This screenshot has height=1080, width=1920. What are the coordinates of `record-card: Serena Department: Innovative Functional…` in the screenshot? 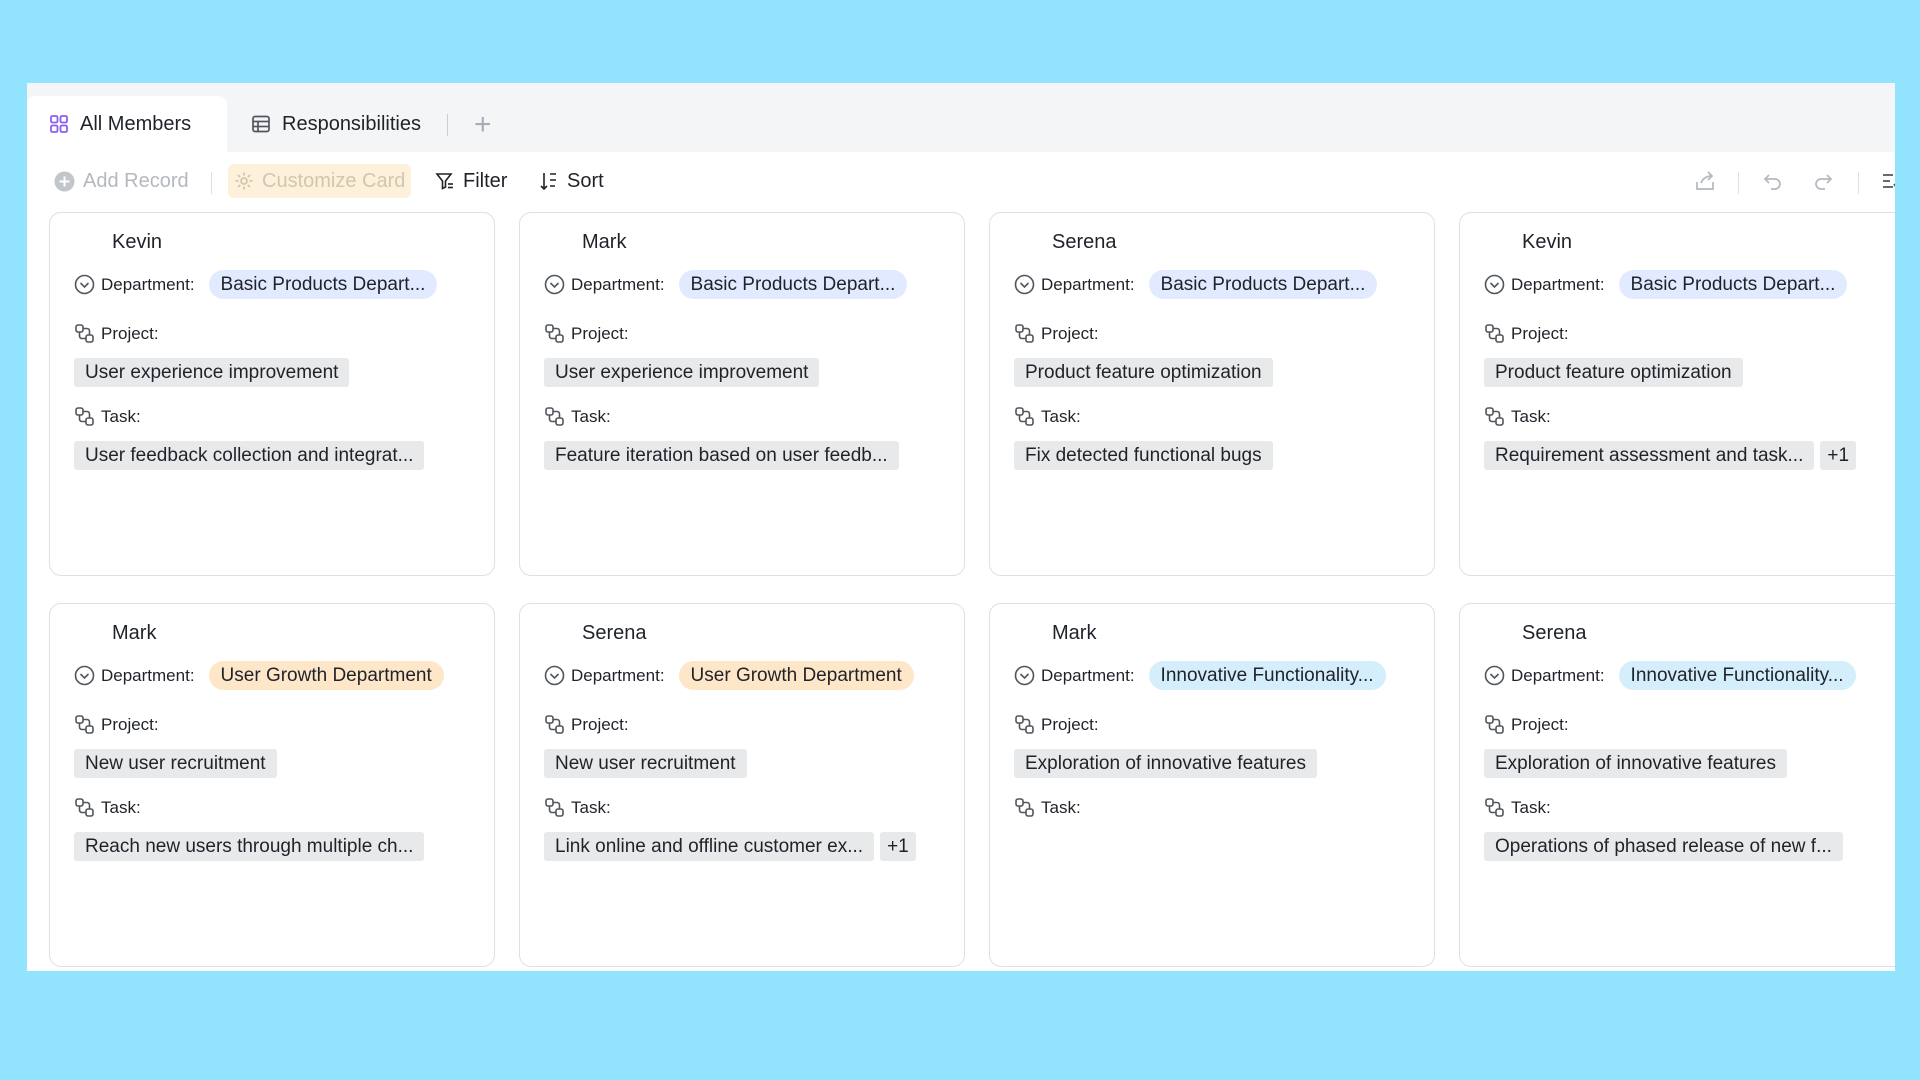 It's located at (1677, 785).